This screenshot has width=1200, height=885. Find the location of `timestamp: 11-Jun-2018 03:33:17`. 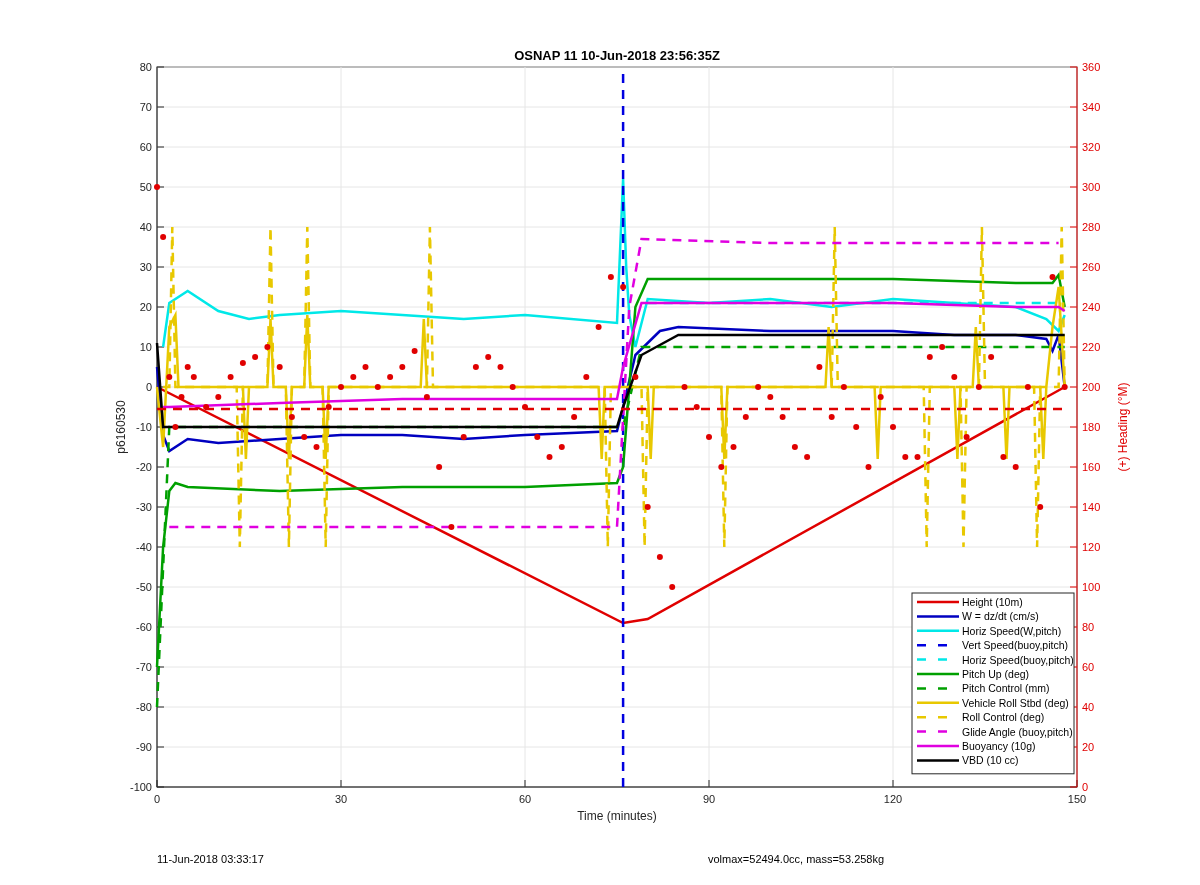

timestamp: 11-Jun-2018 03:33:17 is located at coordinates (210, 859).